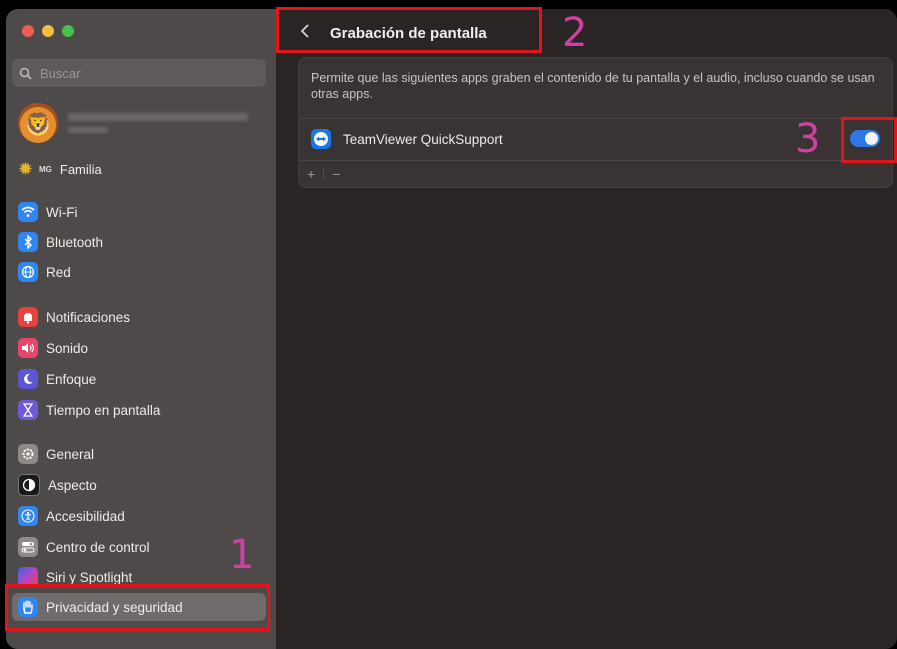 The image size is (897, 649). Describe the element at coordinates (26, 169) in the screenshot. I see `sunflower-icon: ✹` at that location.